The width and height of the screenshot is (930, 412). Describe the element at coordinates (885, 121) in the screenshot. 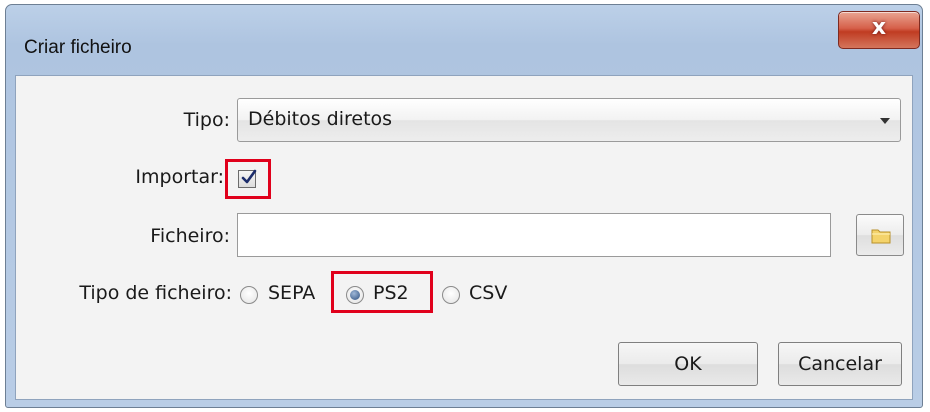

I see `chevron-down-icon` at that location.